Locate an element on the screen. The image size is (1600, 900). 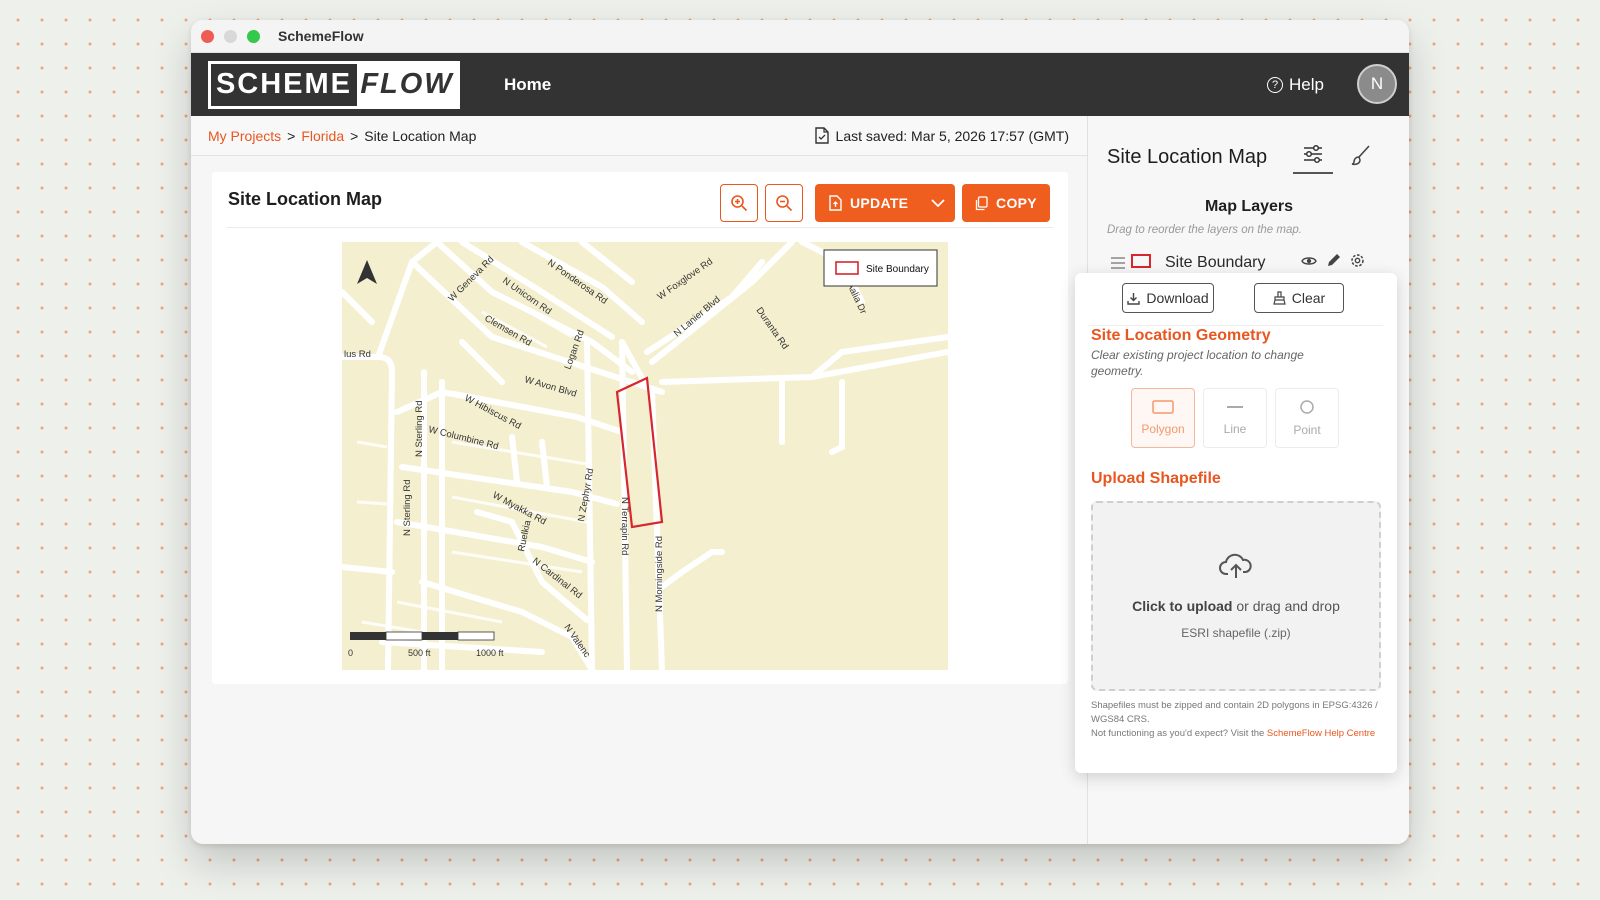
close-window-button is located at coordinates (207, 36).